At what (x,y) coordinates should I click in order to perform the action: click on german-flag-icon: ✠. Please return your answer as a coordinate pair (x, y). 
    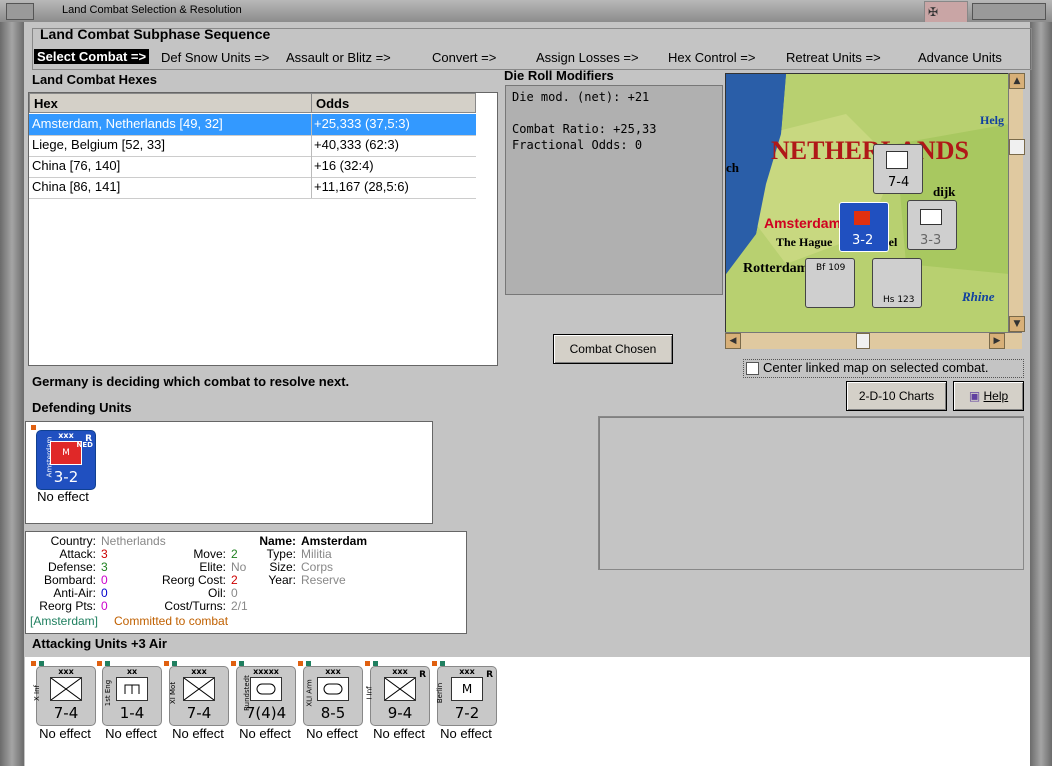
    Looking at the image, I should click on (946, 12).